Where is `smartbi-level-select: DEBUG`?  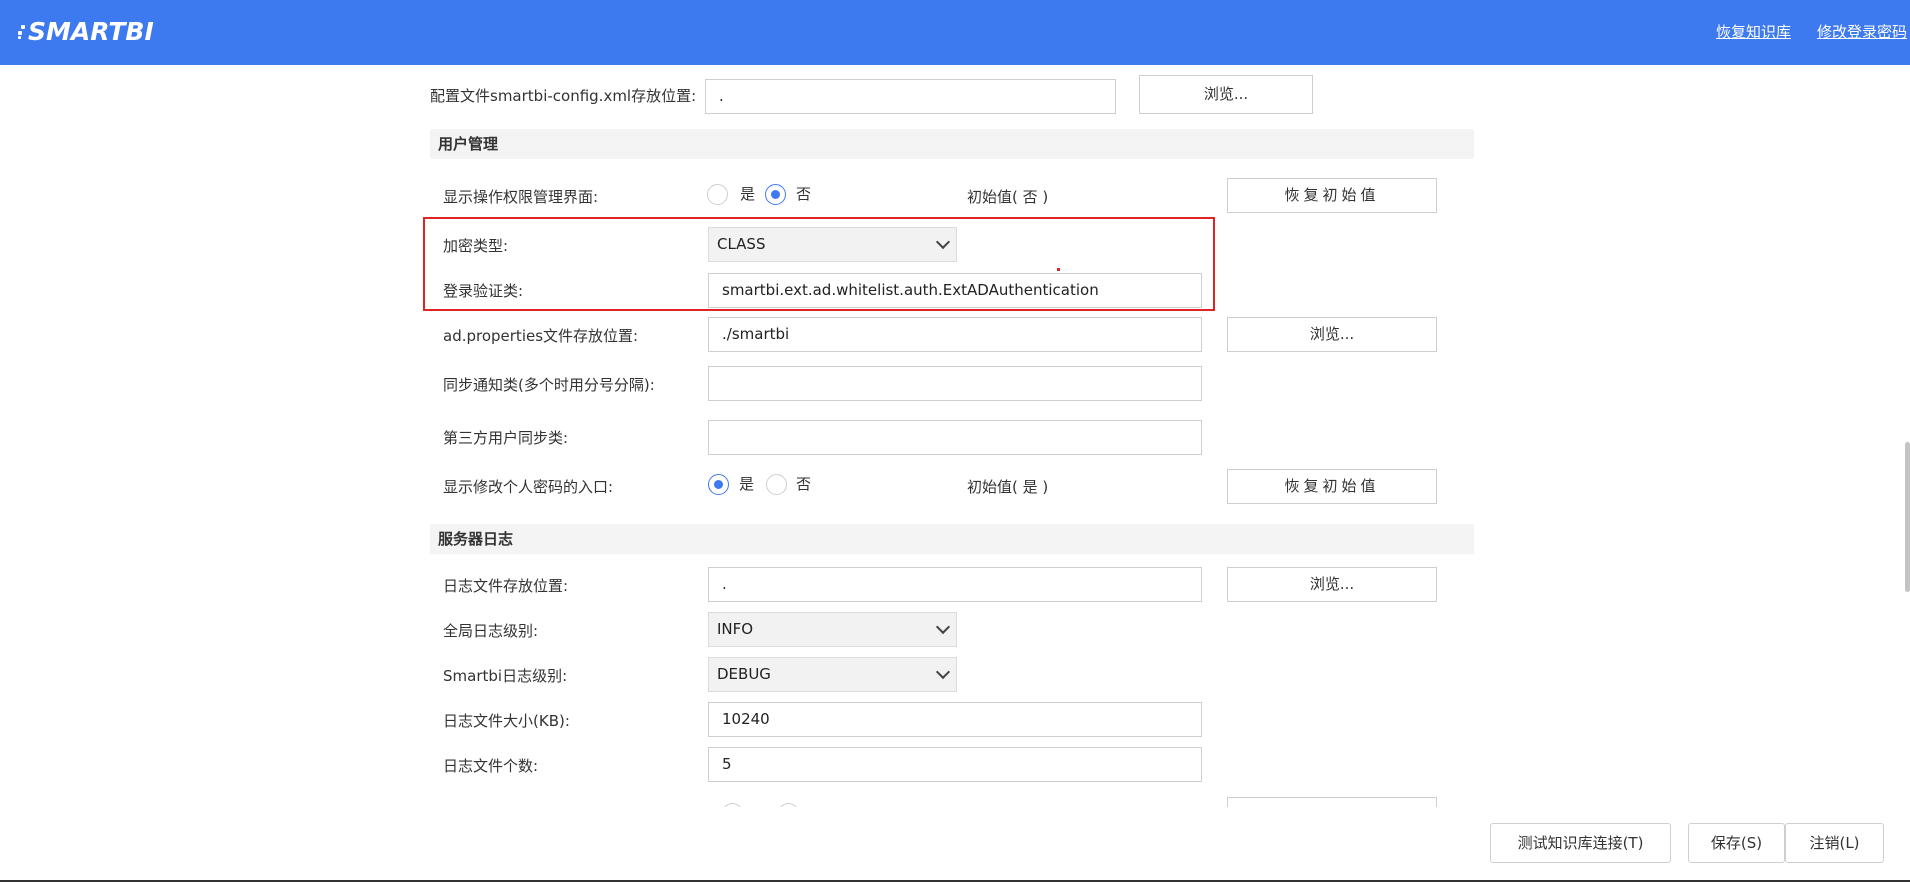 smartbi-level-select: DEBUG is located at coordinates (832, 674).